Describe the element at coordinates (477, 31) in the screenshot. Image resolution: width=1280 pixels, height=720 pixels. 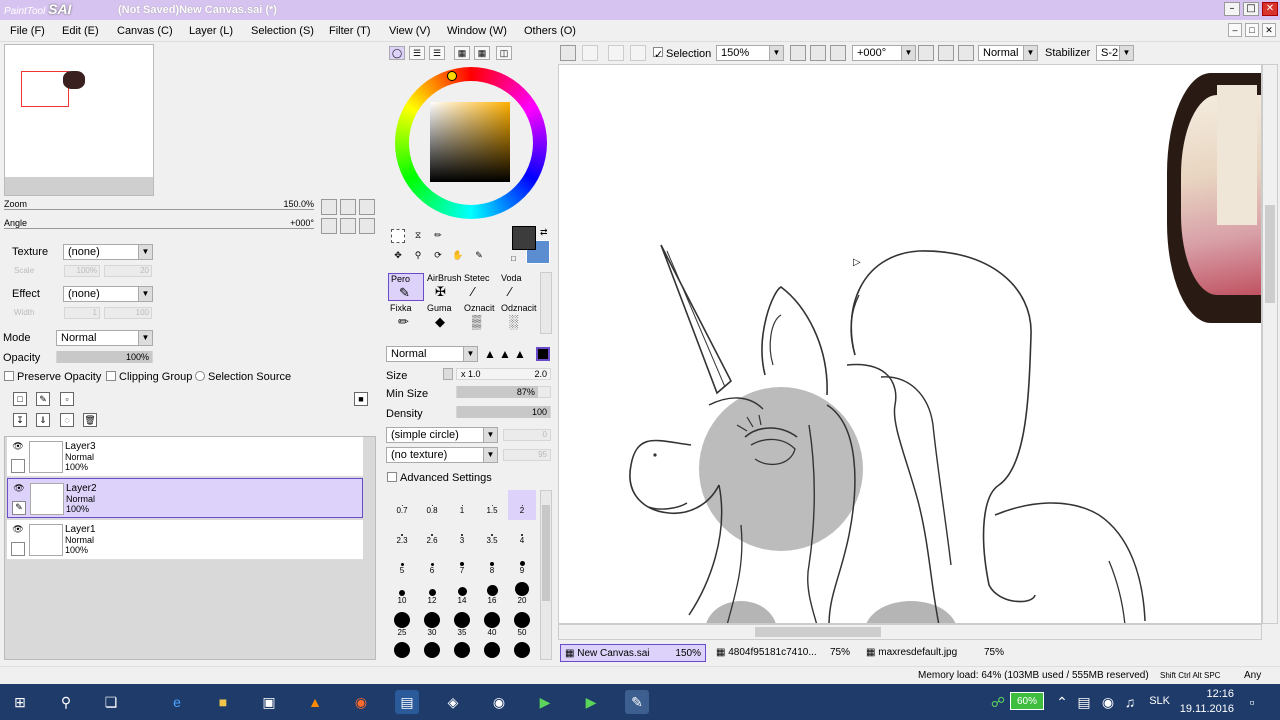
I see `menu-window: Window (W)` at that location.